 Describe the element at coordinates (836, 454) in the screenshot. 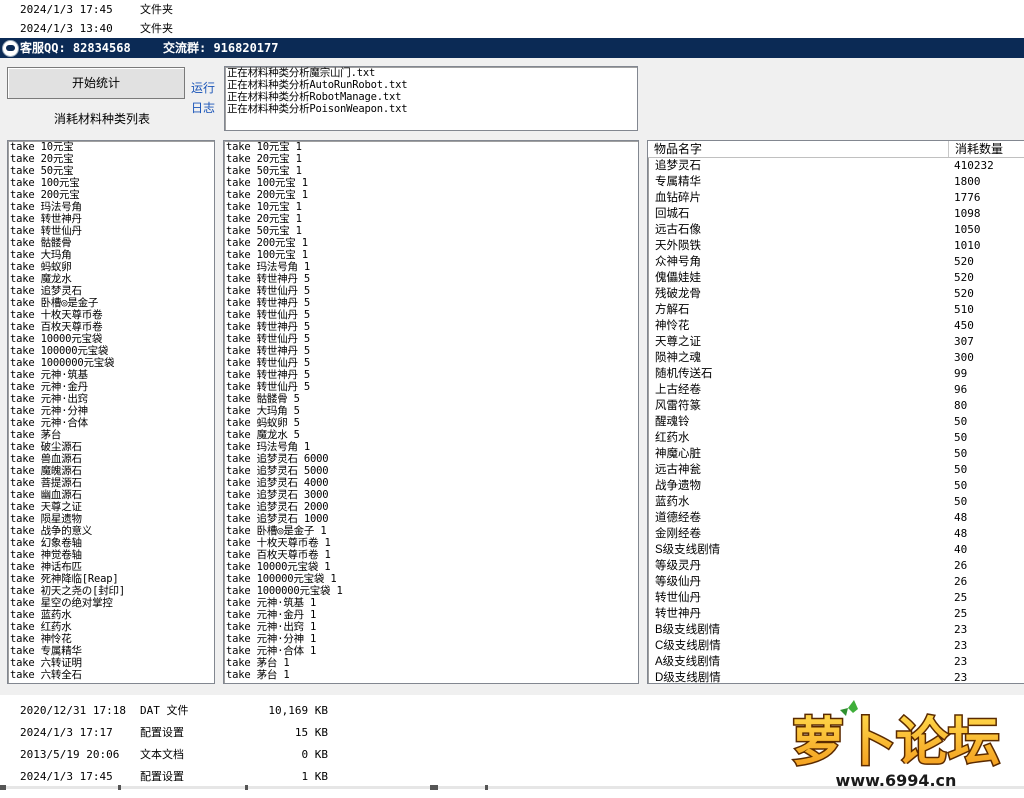

I see `table-row: 神魔心脏 50` at that location.